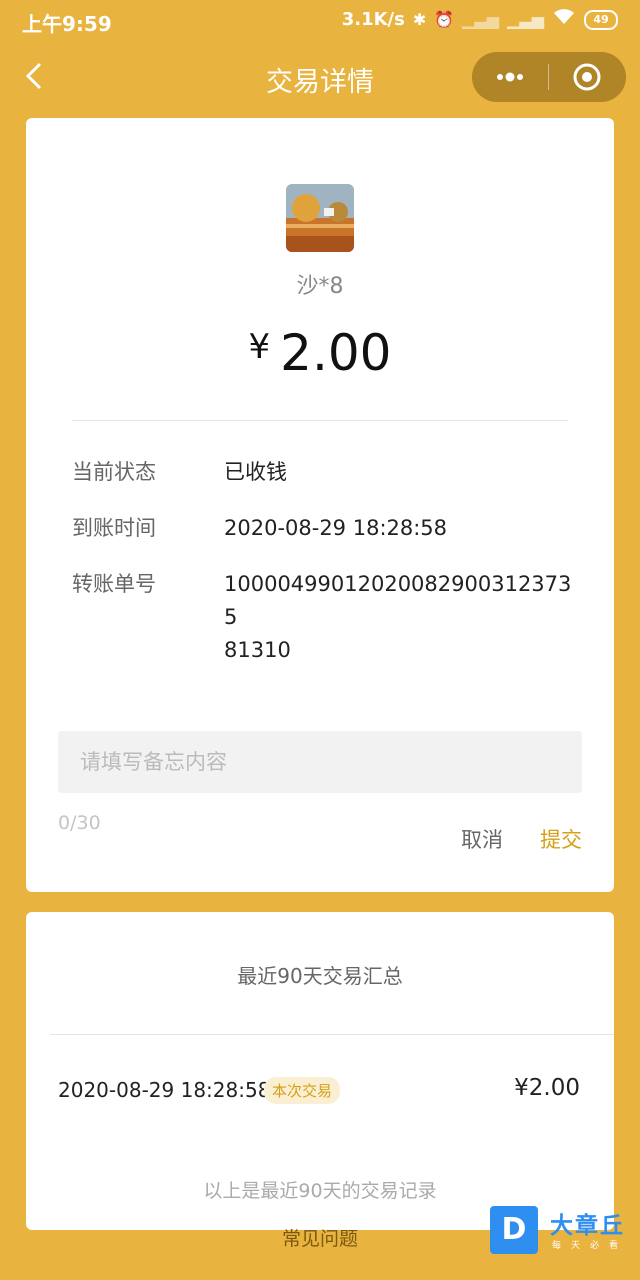 The height and width of the screenshot is (1280, 640). I want to click on status-icons: 3.1K/s ✱ ⏰ ▁▃▅ ▁▃▅ 49, so click(480, 19).